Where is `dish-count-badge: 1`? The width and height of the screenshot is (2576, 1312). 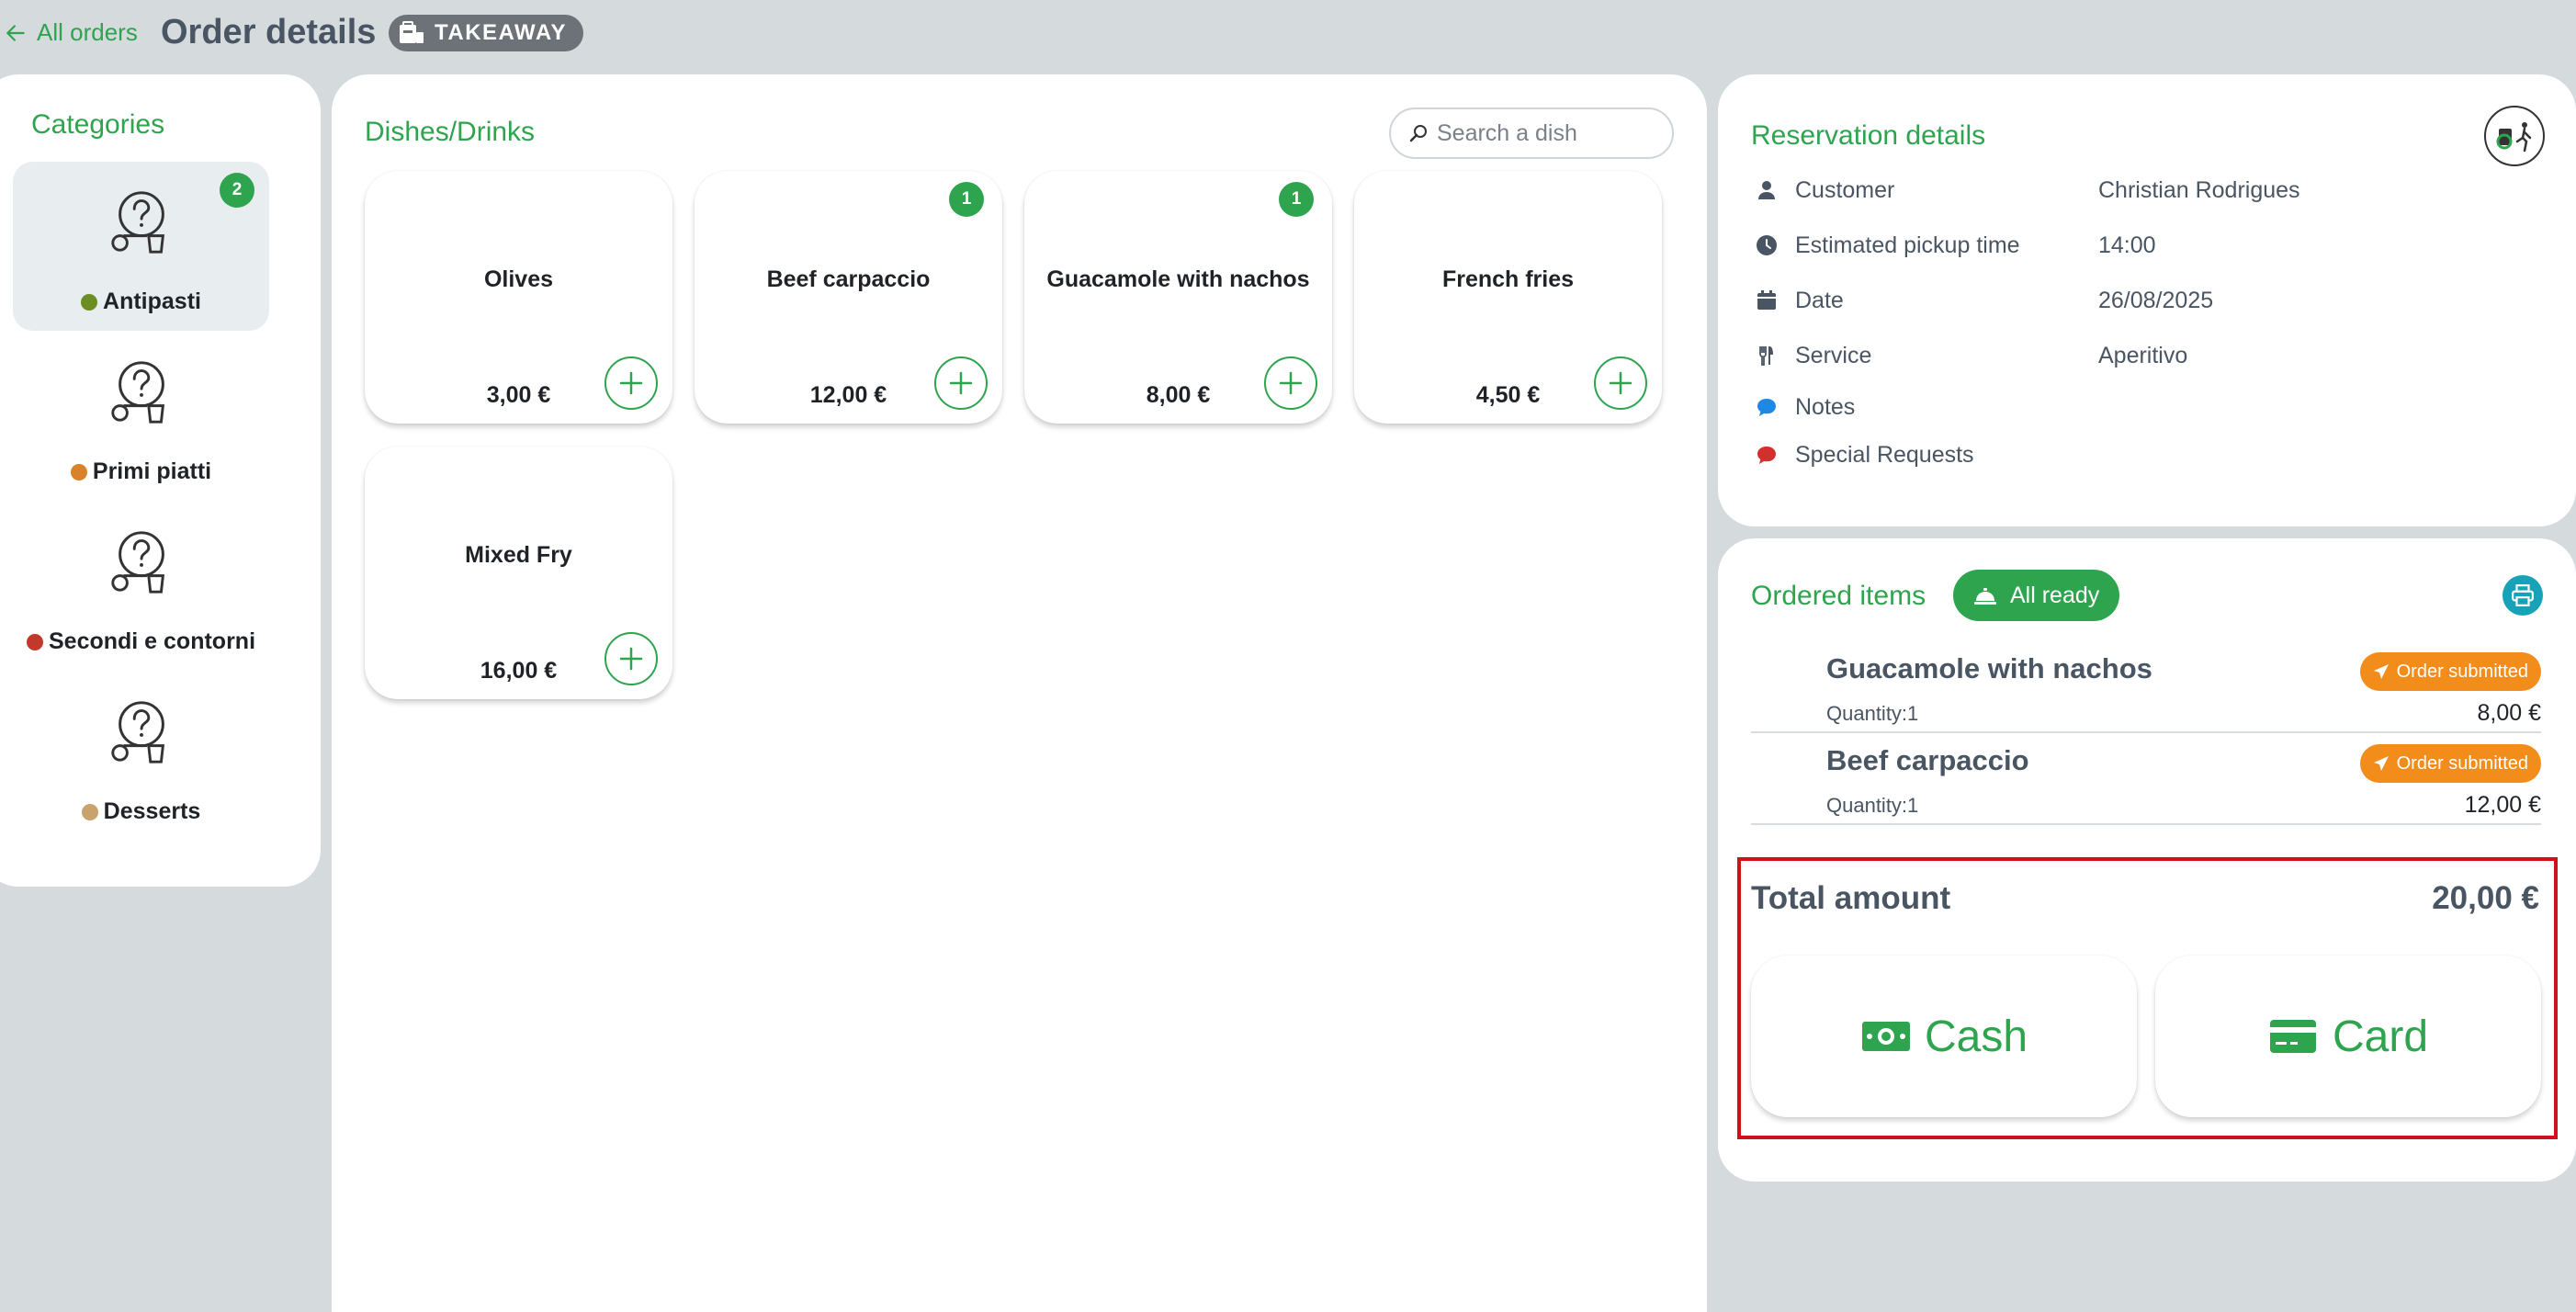
dish-count-badge: 1 is located at coordinates (966, 199).